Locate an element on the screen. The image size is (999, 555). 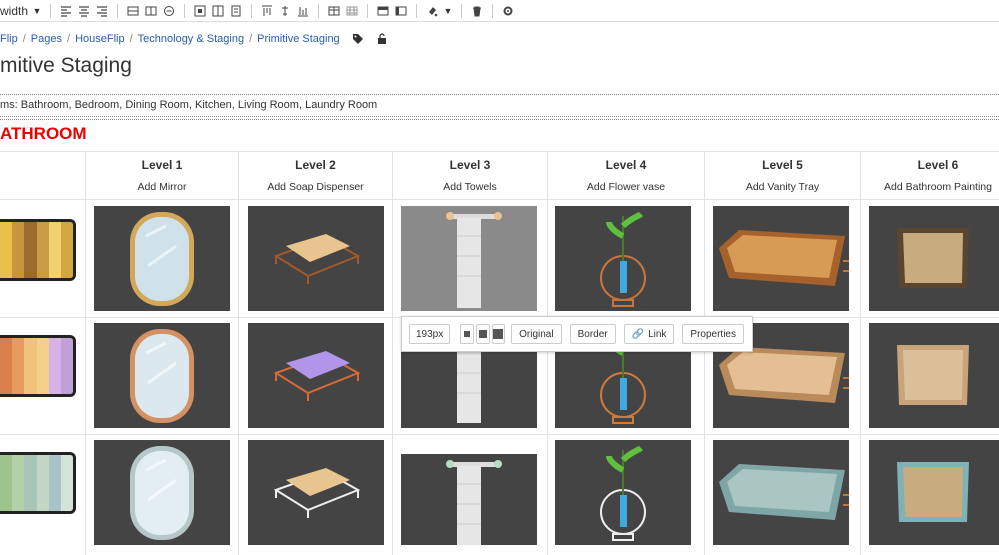
tag-icon is located at coordinates (358, 39).